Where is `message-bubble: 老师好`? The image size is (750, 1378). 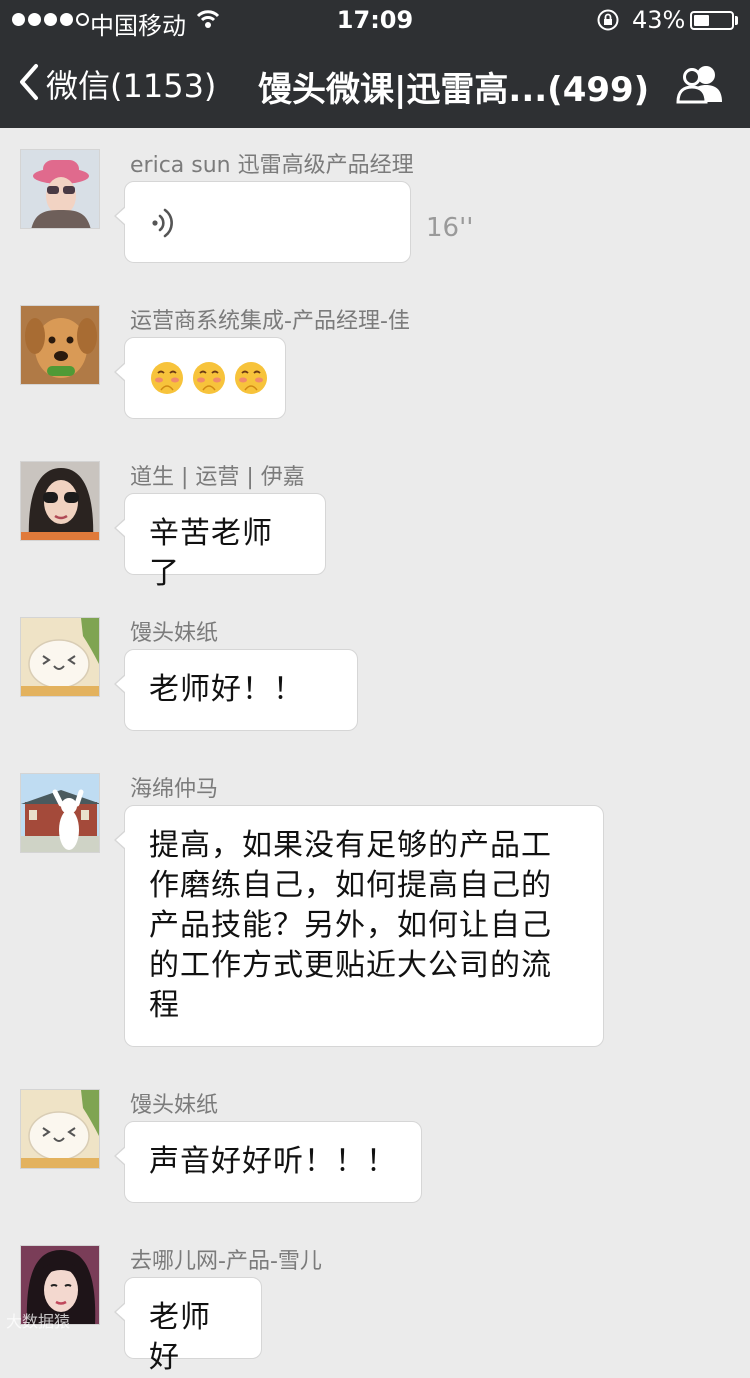 message-bubble: 老师好 is located at coordinates (188, 1326).